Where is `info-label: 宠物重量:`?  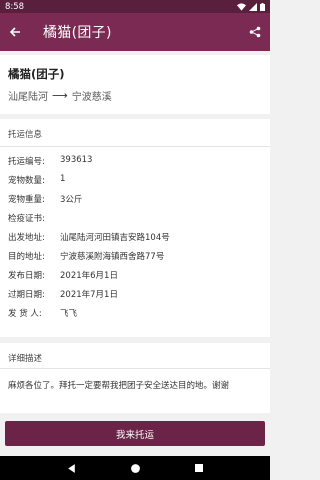 info-label: 宠物重量: is located at coordinates (26, 200).